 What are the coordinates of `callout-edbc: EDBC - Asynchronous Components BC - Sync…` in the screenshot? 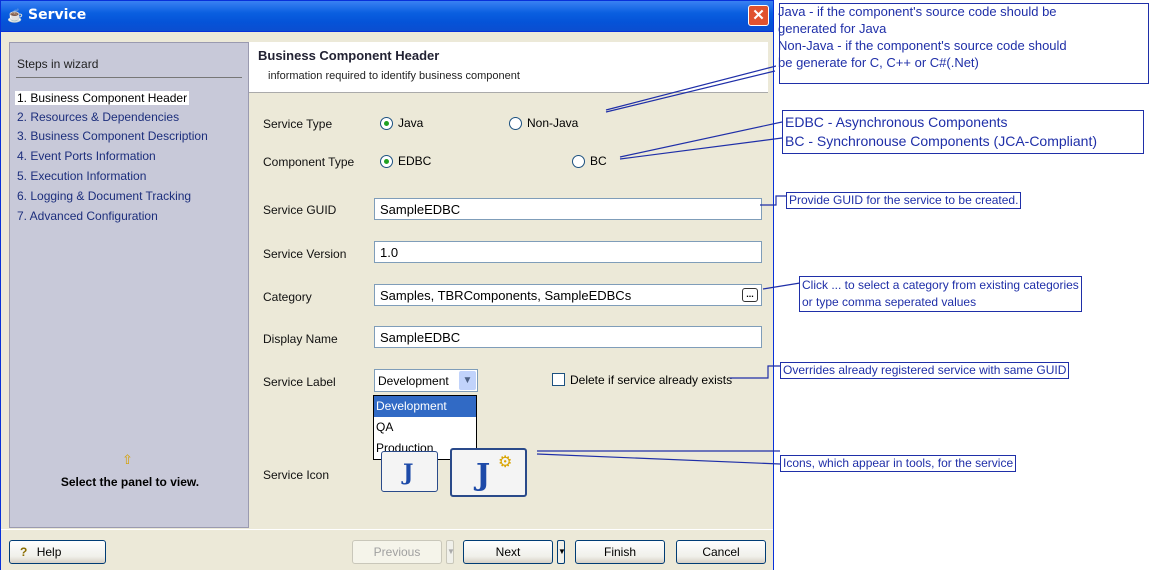 It's located at (963, 132).